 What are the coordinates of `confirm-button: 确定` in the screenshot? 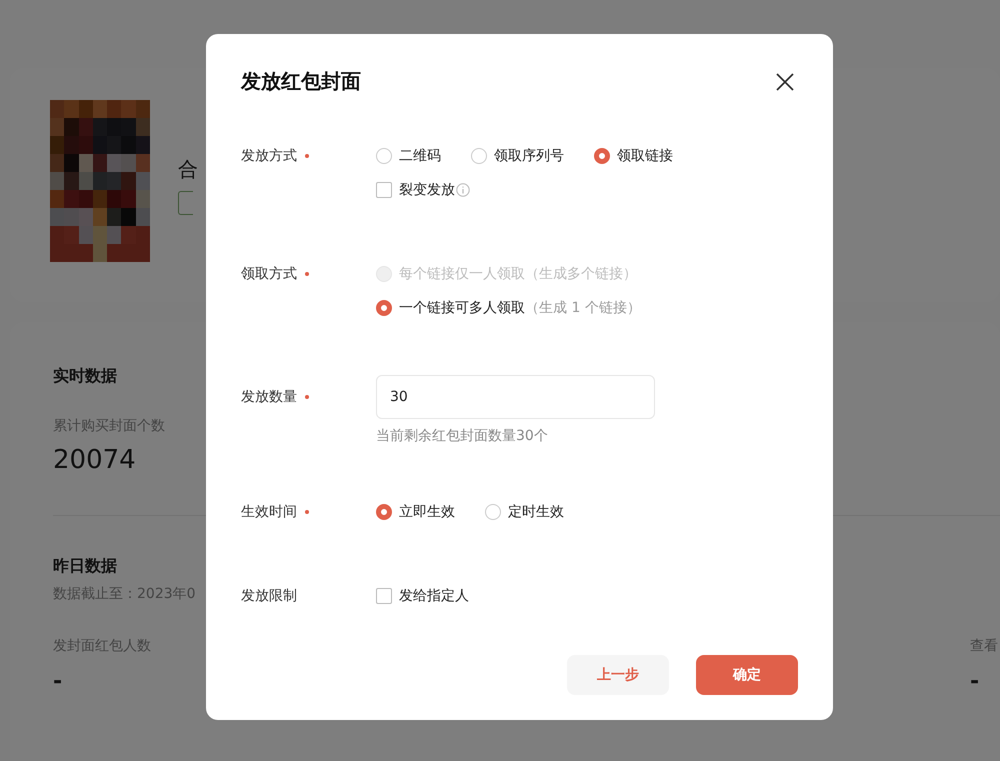 It's located at (747, 675).